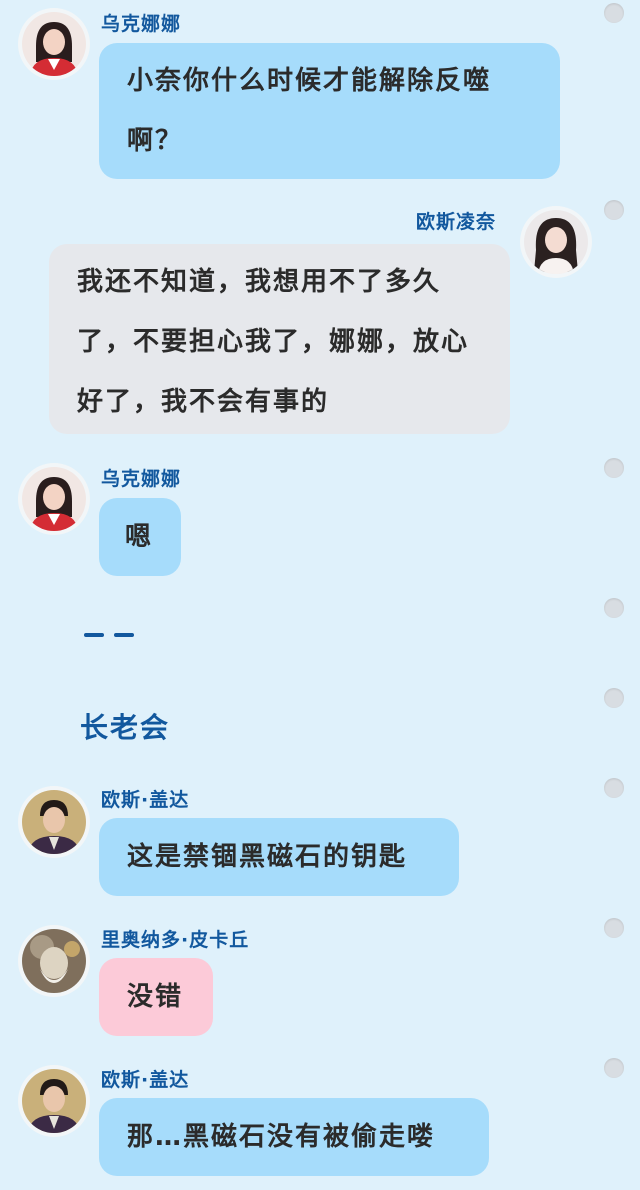 The width and height of the screenshot is (640, 1190). What do you see at coordinates (156, 997) in the screenshot?
I see `message-bubble: 没错` at bounding box center [156, 997].